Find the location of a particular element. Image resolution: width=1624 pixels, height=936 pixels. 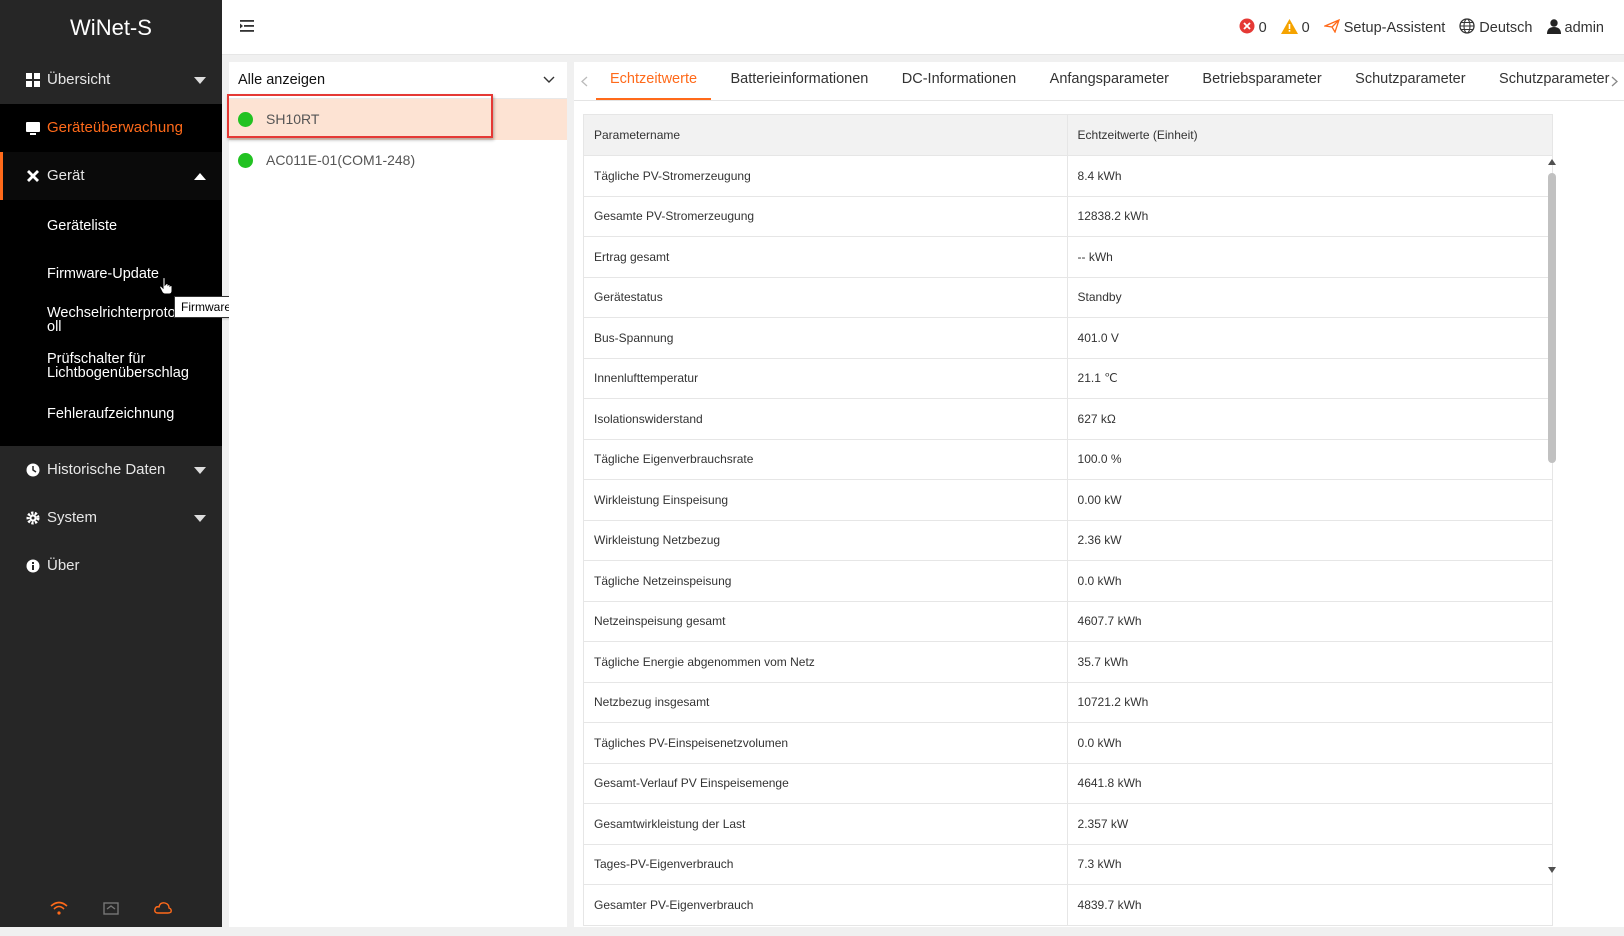

nav-label: Geräteüberwachung is located at coordinates (115, 127).